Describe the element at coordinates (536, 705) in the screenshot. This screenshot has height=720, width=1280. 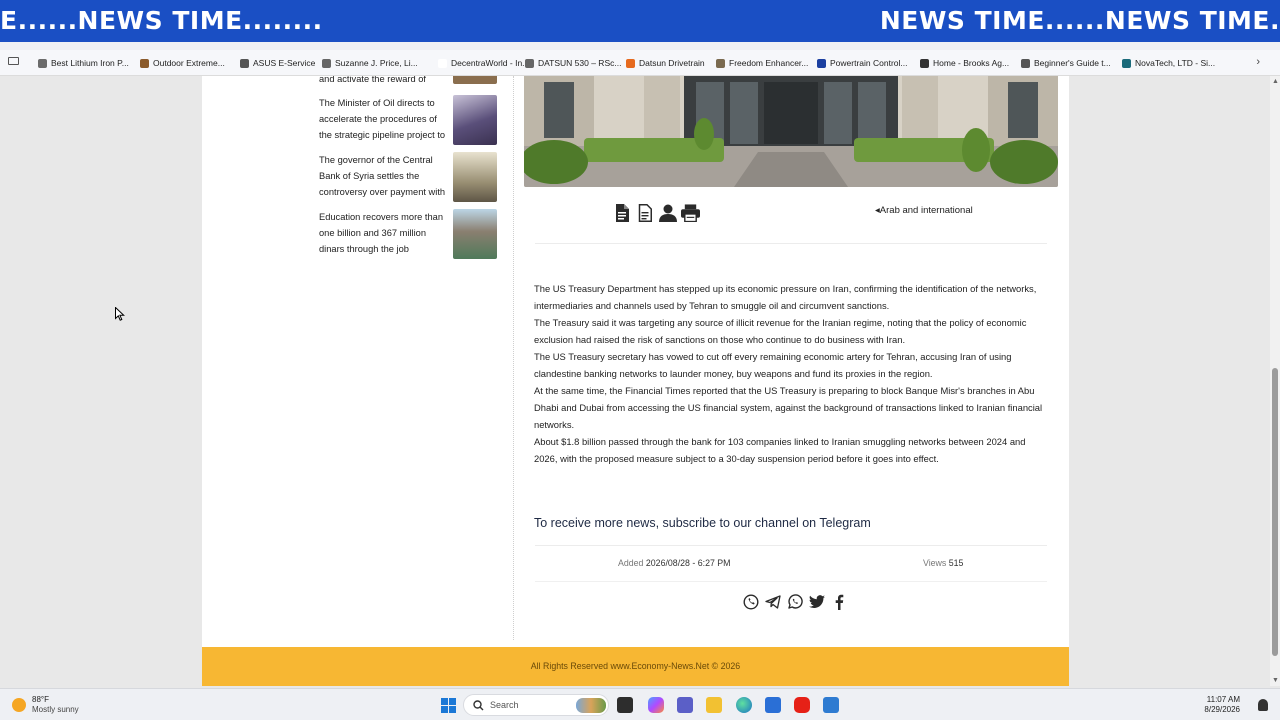
I see `taskbar-search: Search` at that location.